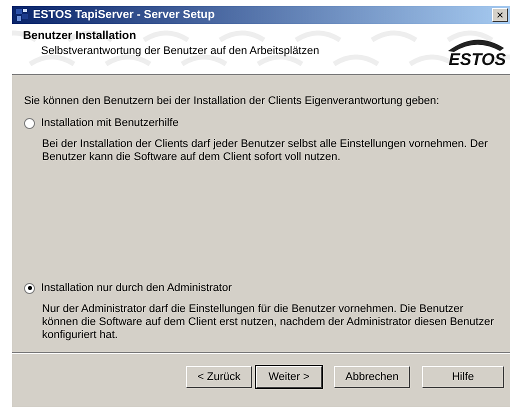 The height and width of the screenshot is (413, 510). Describe the element at coordinates (289, 377) in the screenshot. I see `dialog-button: Weiter >` at that location.